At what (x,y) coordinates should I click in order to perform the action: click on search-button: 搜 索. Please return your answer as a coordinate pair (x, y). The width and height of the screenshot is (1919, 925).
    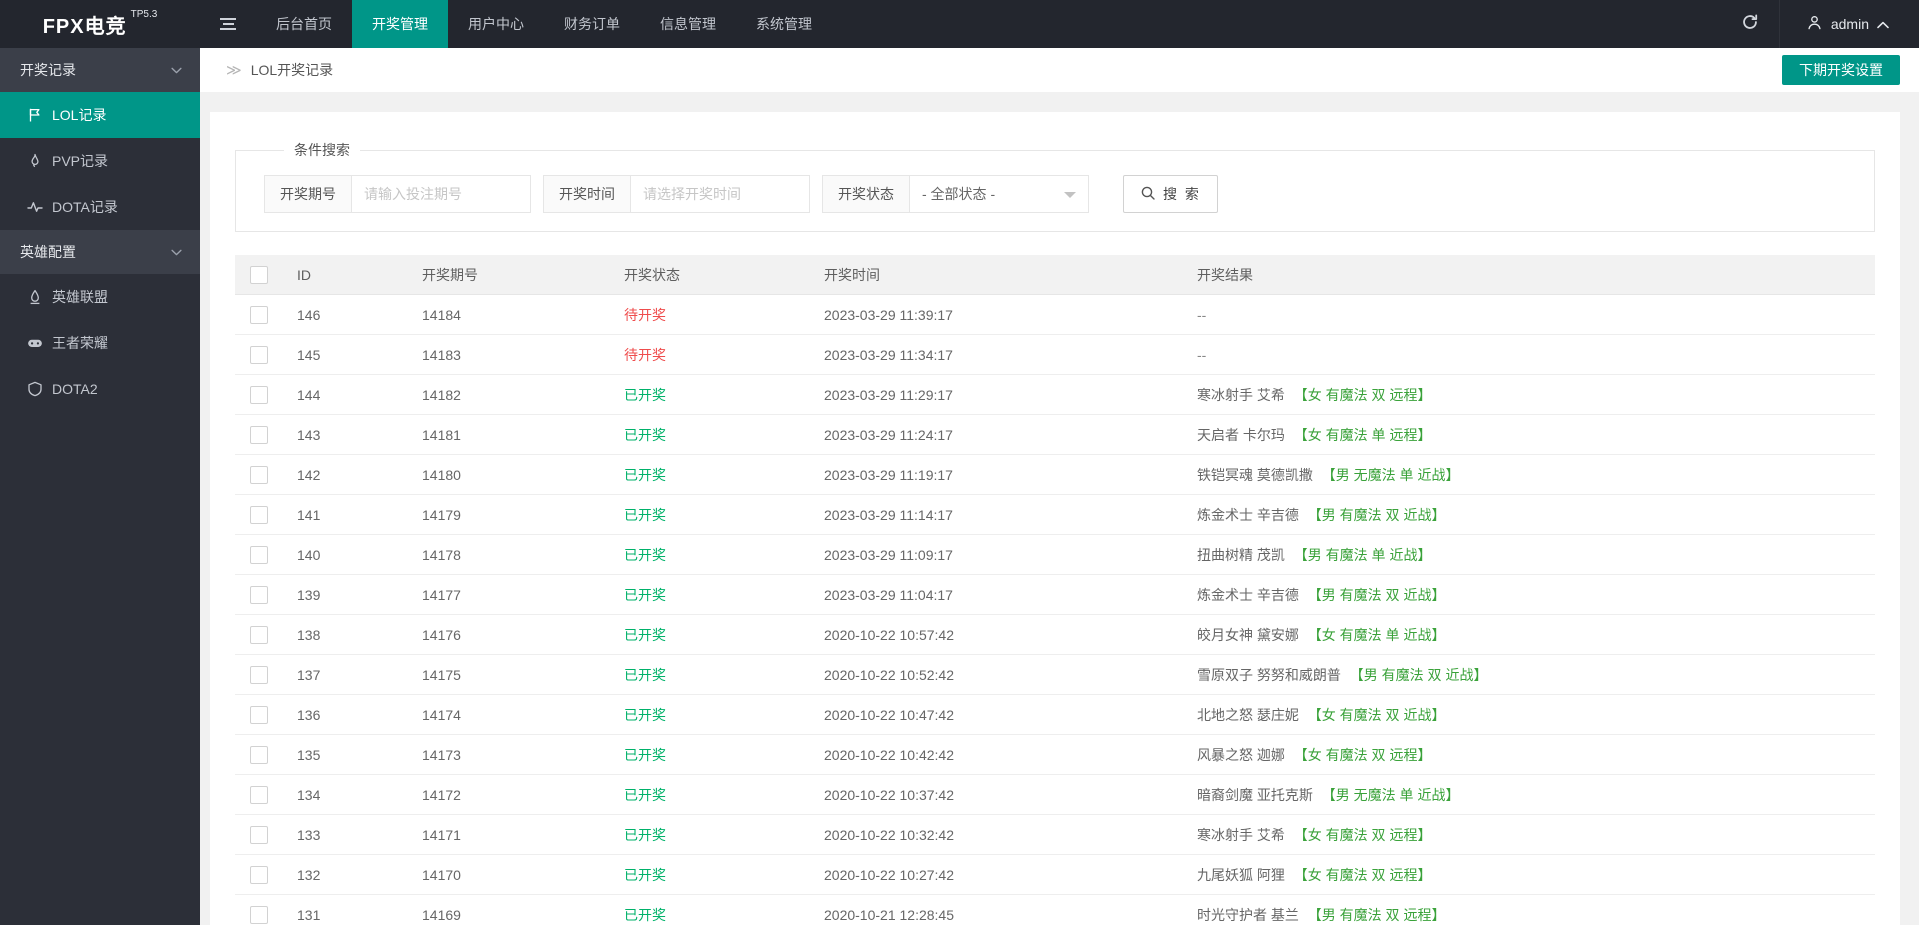
    Looking at the image, I should click on (1170, 194).